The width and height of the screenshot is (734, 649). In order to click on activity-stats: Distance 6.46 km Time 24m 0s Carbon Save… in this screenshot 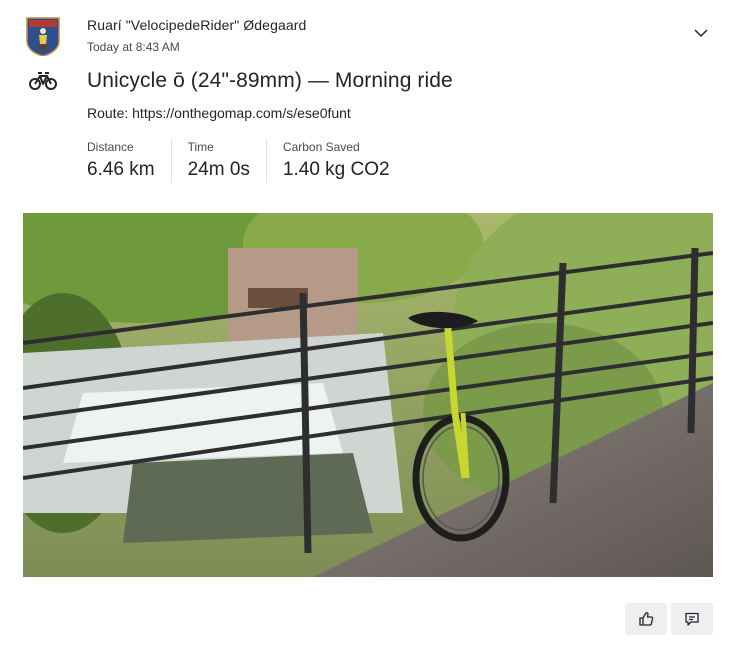, I will do `click(254, 161)`.